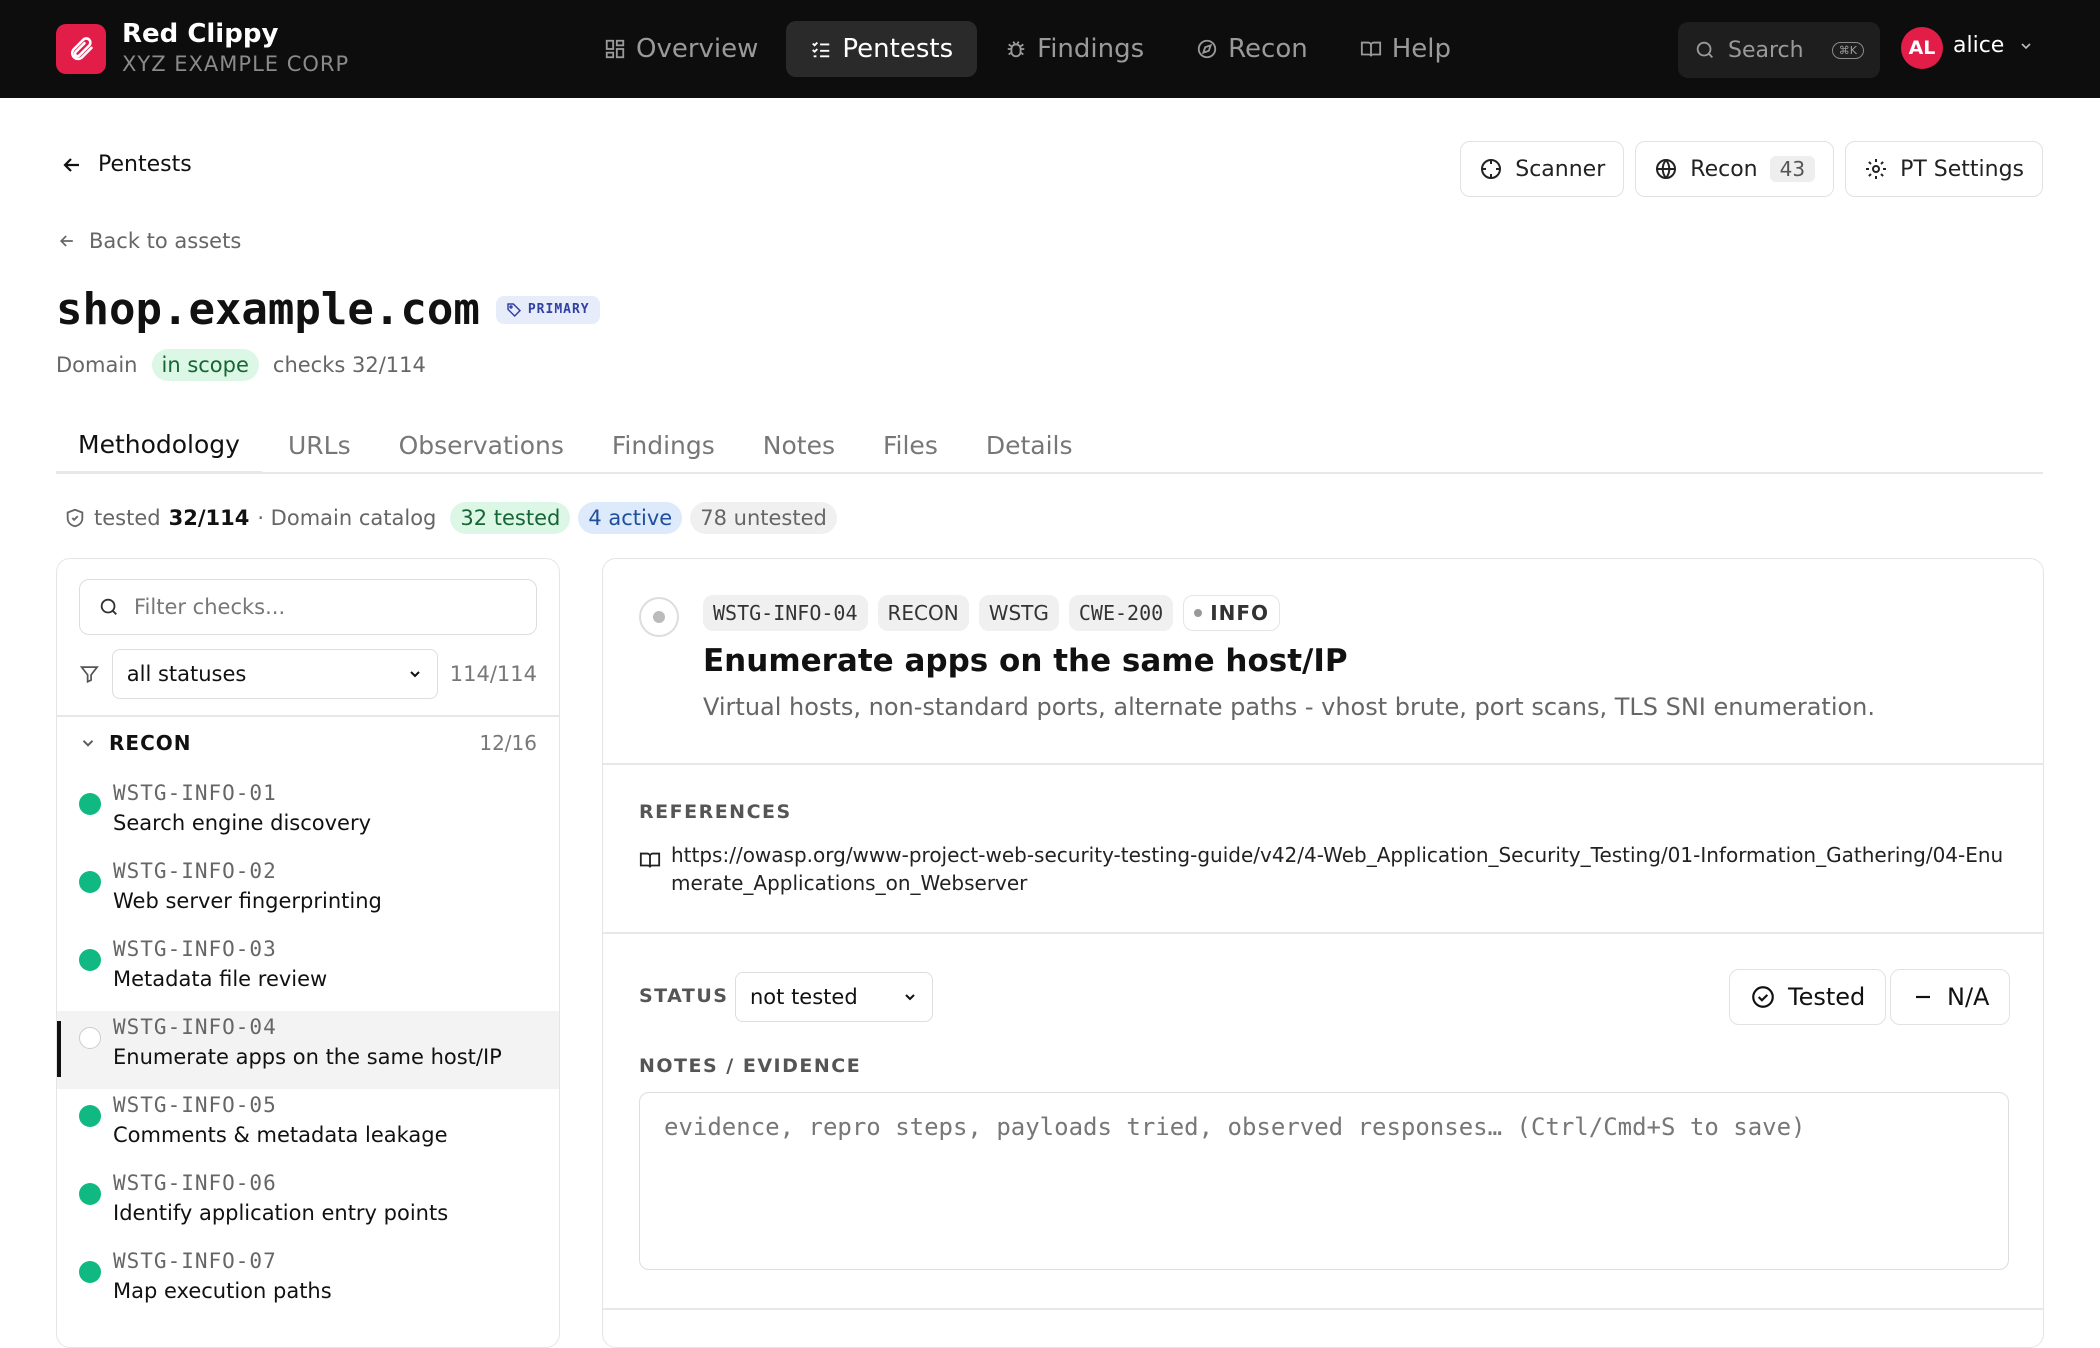 Image resolution: width=2100 pixels, height=1348 pixels. I want to click on paperclip-logo-icon, so click(81, 49).